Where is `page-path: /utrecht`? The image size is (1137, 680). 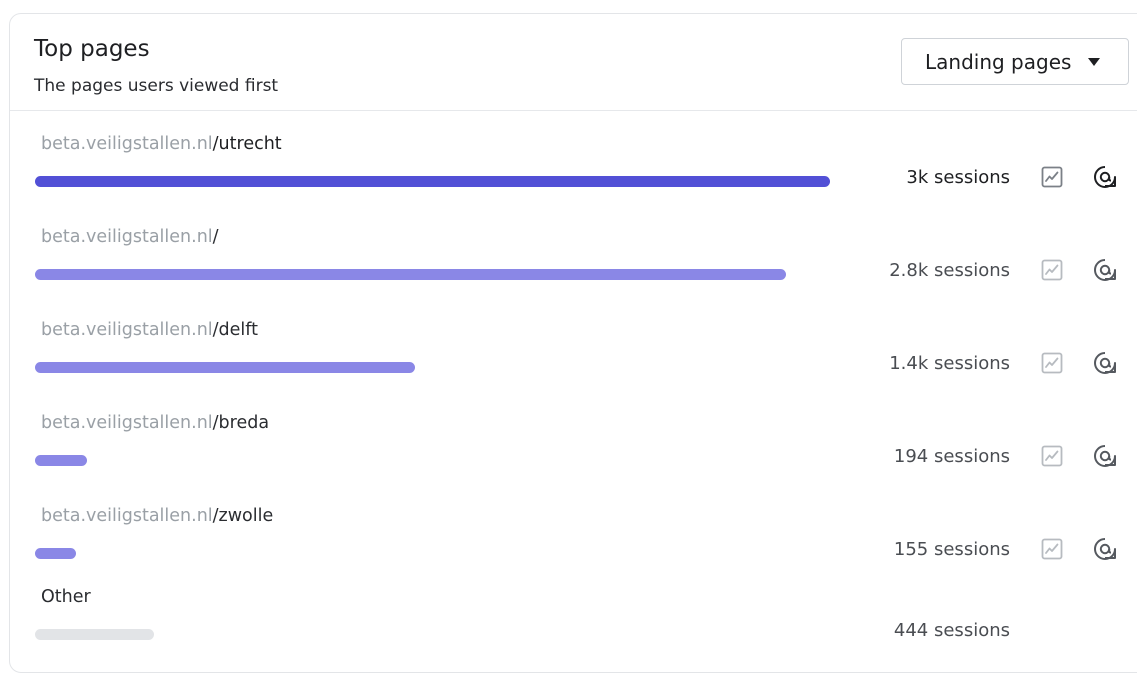 page-path: /utrecht is located at coordinates (247, 144).